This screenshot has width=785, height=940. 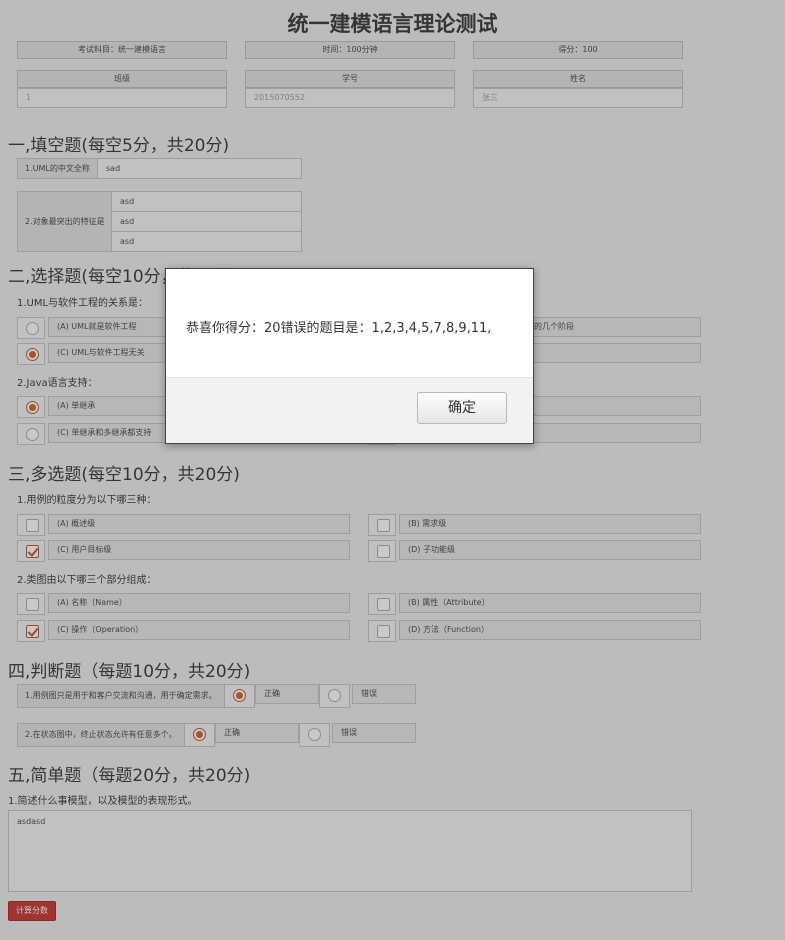 What do you see at coordinates (349, 356) in the screenshot?
I see `alert-dialog: 恭喜你得分：20错误的题目是：1,2,3,4,5,7,8,9,11, 确定` at bounding box center [349, 356].